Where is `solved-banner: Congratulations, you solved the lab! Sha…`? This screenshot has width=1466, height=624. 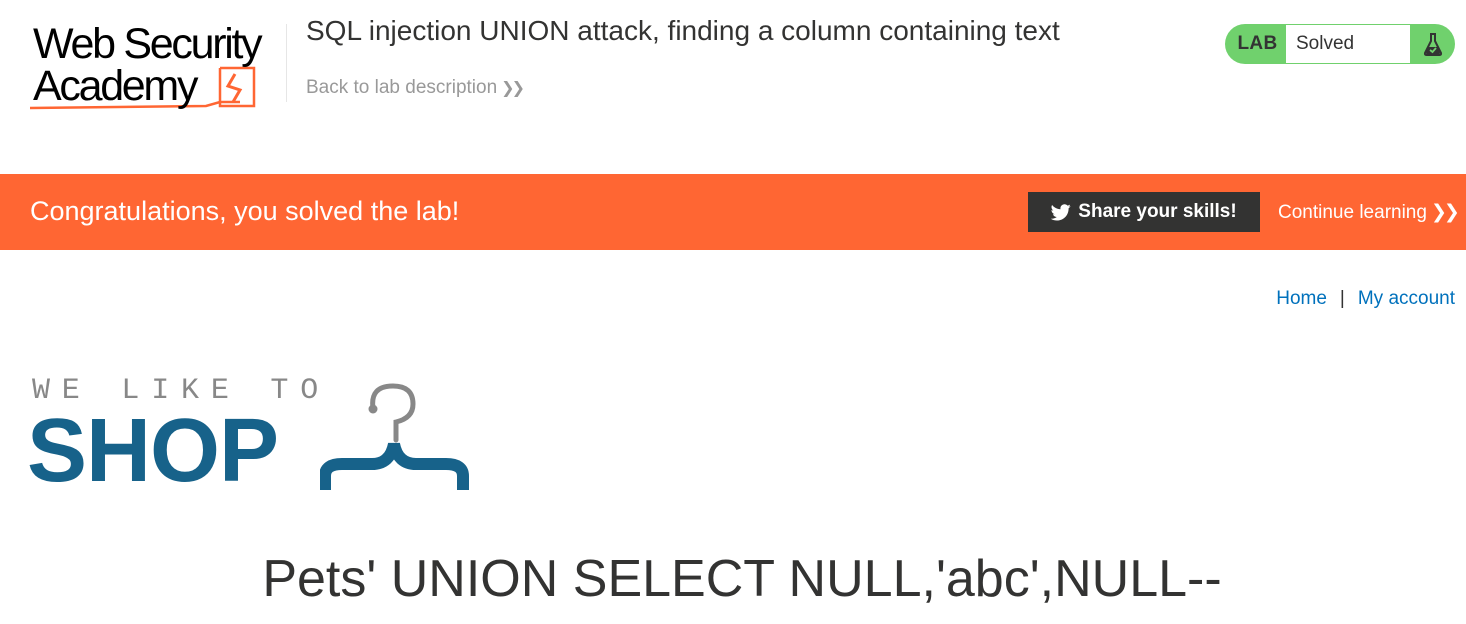
solved-banner: Congratulations, you solved the lab! Sha… is located at coordinates (733, 212).